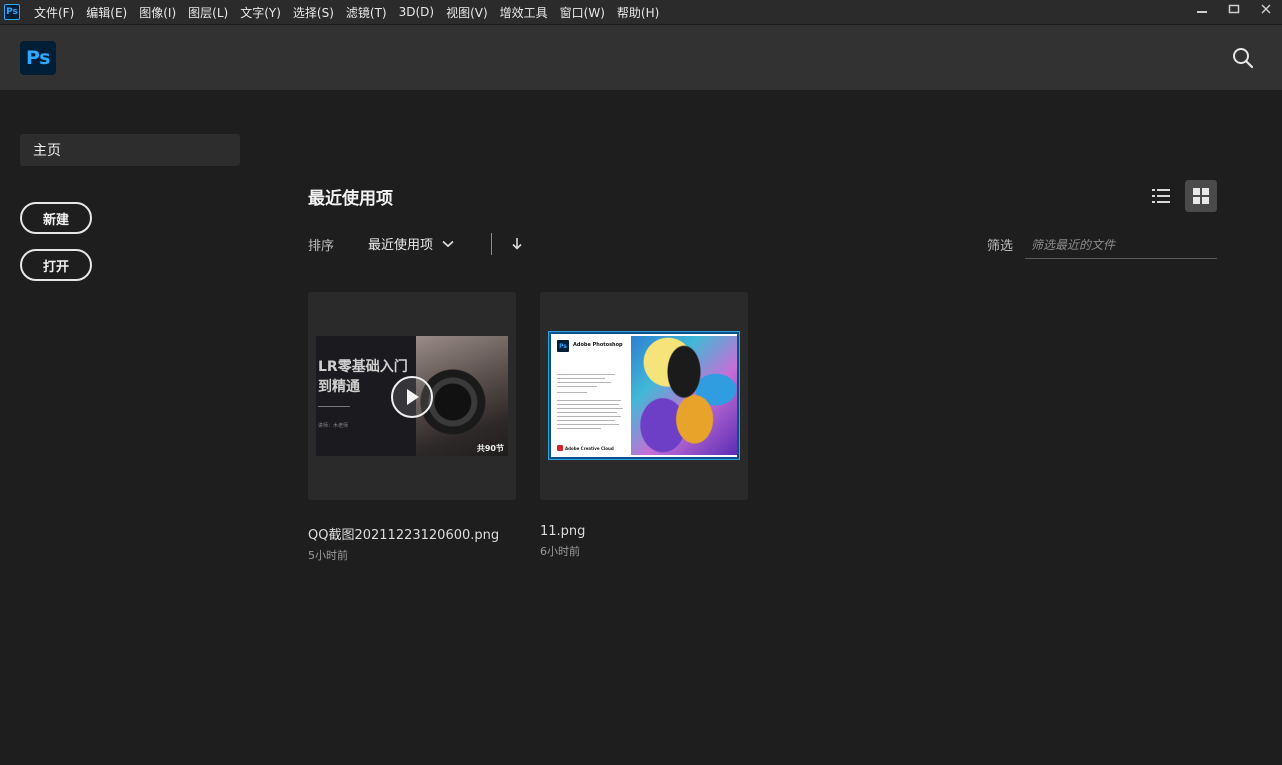 The height and width of the screenshot is (765, 1282). Describe the element at coordinates (313, 12) in the screenshot. I see `menu-select: 选择(S)` at that location.